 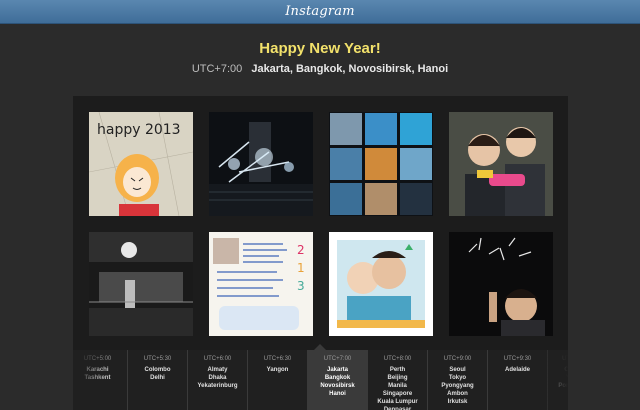 I want to click on timezone-city: Dhaka, so click(x=217, y=378).